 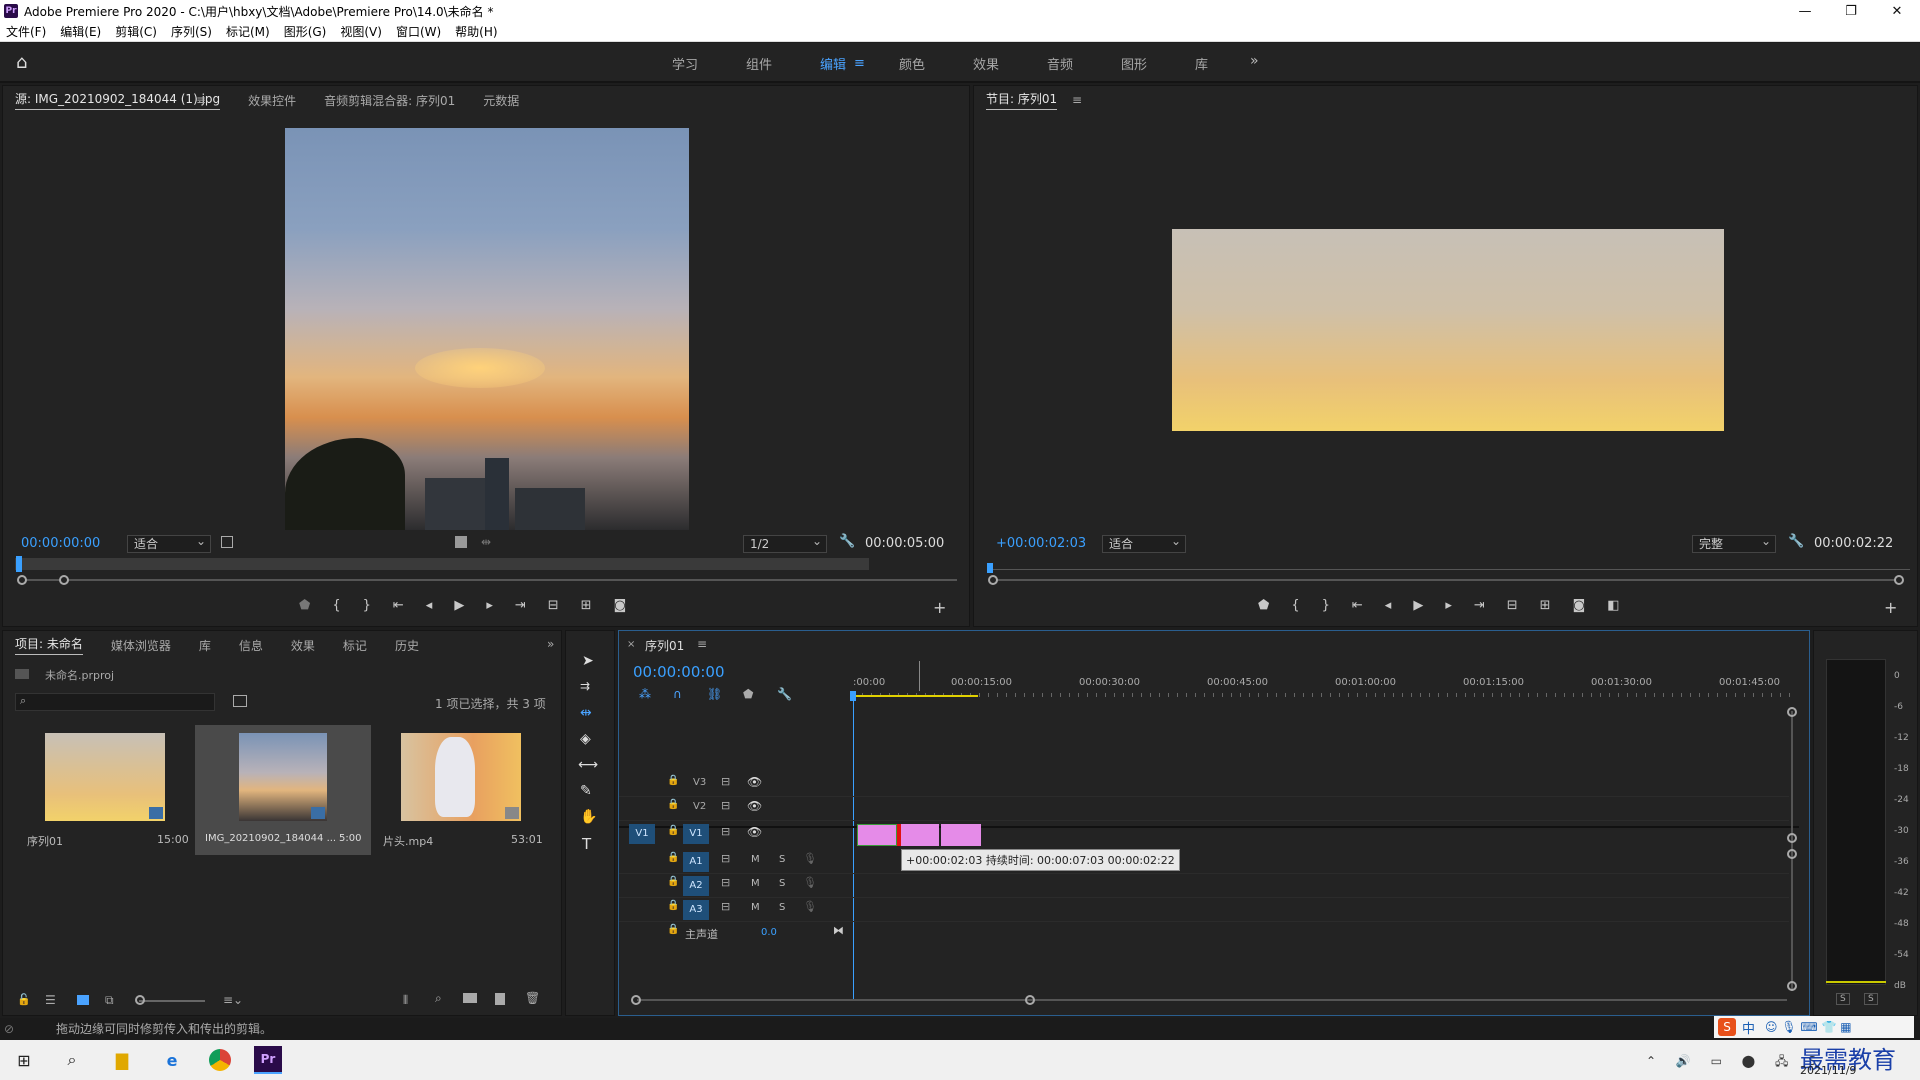 What do you see at coordinates (191, 31) in the screenshot?
I see `menu-sequence: 序列(S)` at bounding box center [191, 31].